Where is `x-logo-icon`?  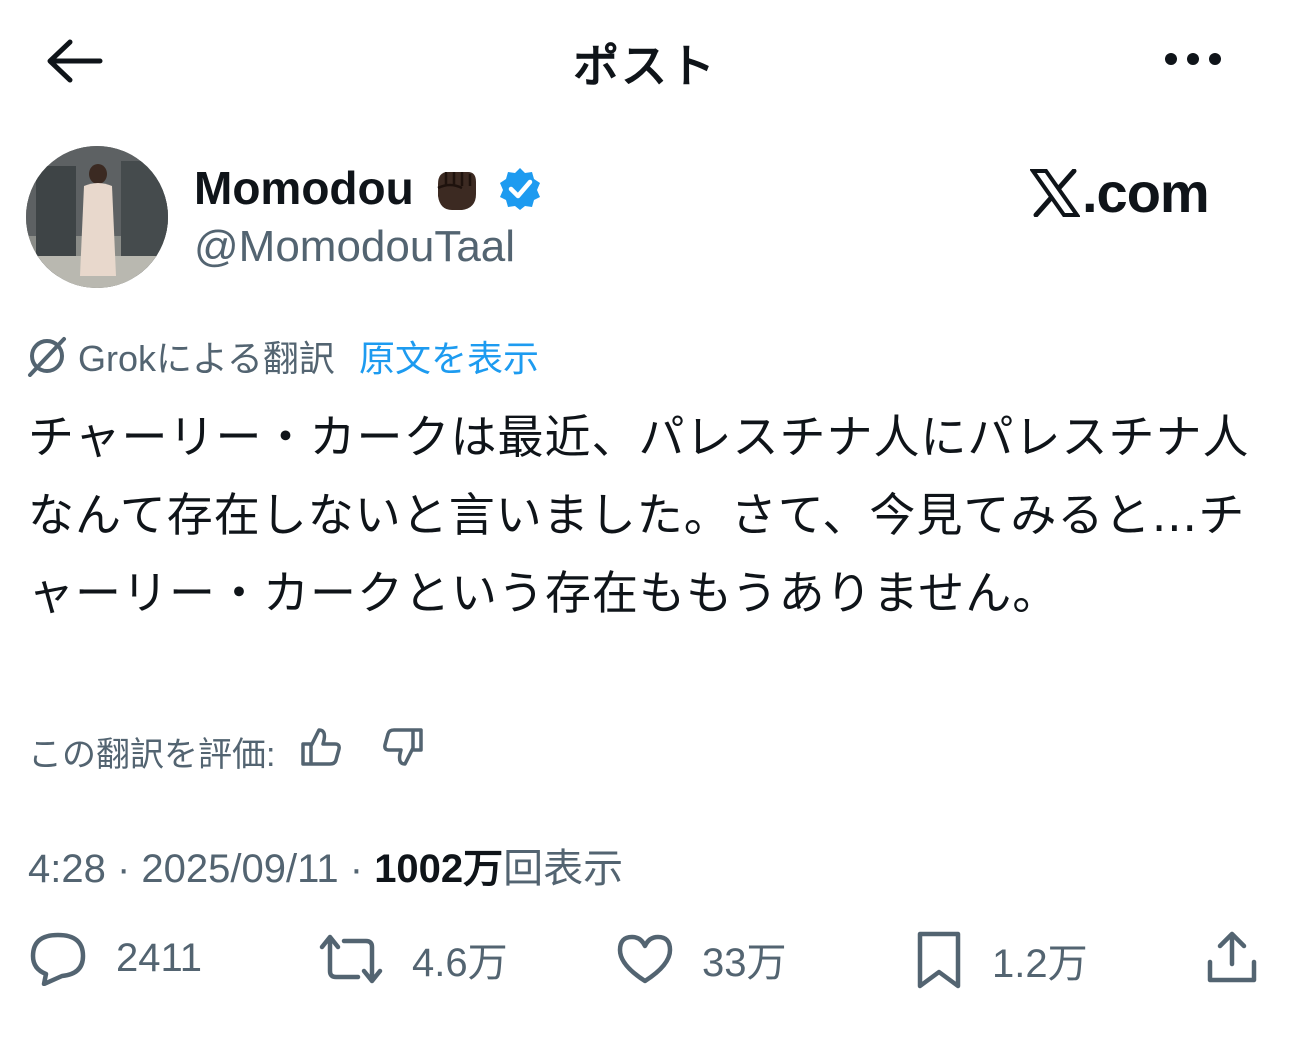
x-logo-icon is located at coordinates (1055, 192).